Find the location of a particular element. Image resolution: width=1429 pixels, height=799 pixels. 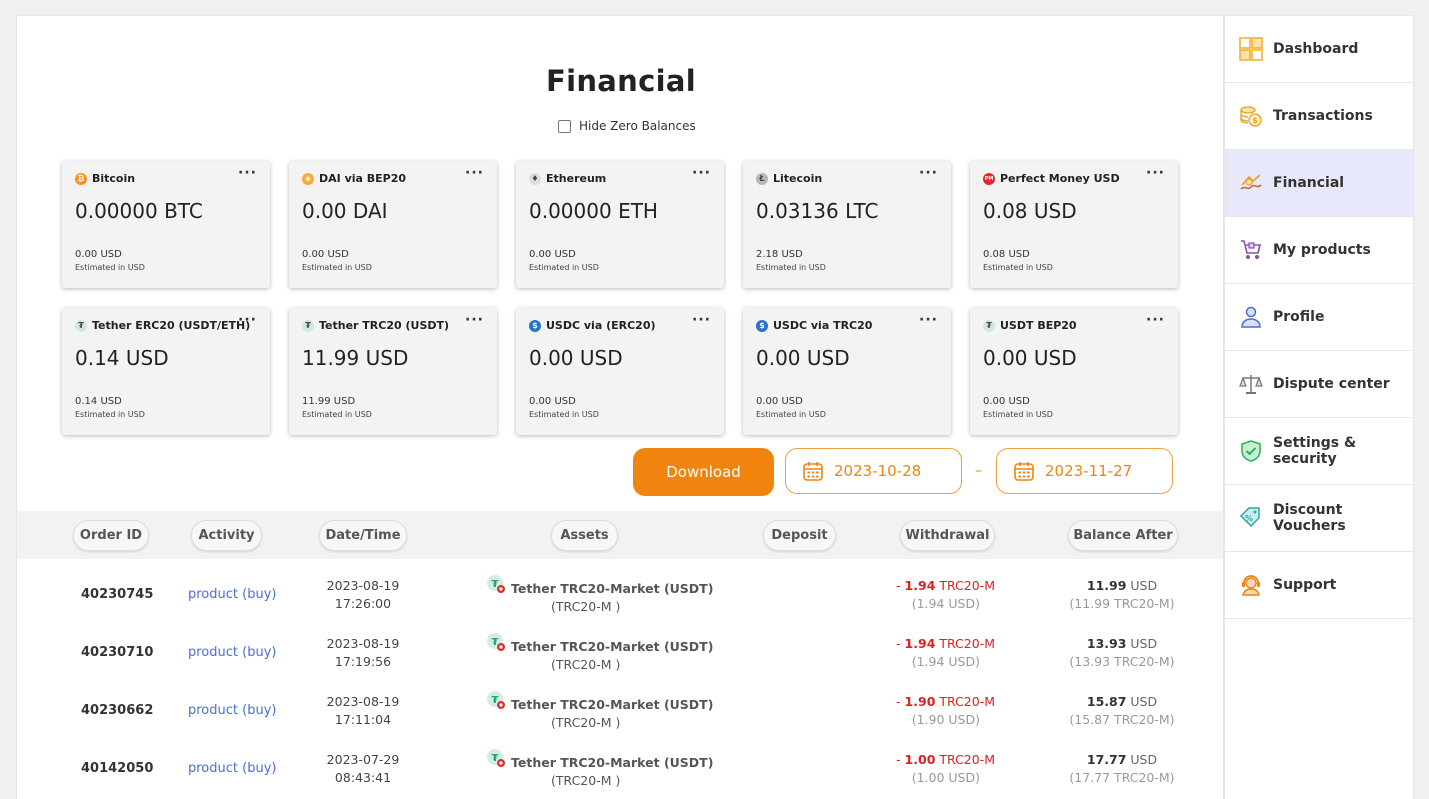

date-to-input: 2023-11-27 is located at coordinates (1084, 471).